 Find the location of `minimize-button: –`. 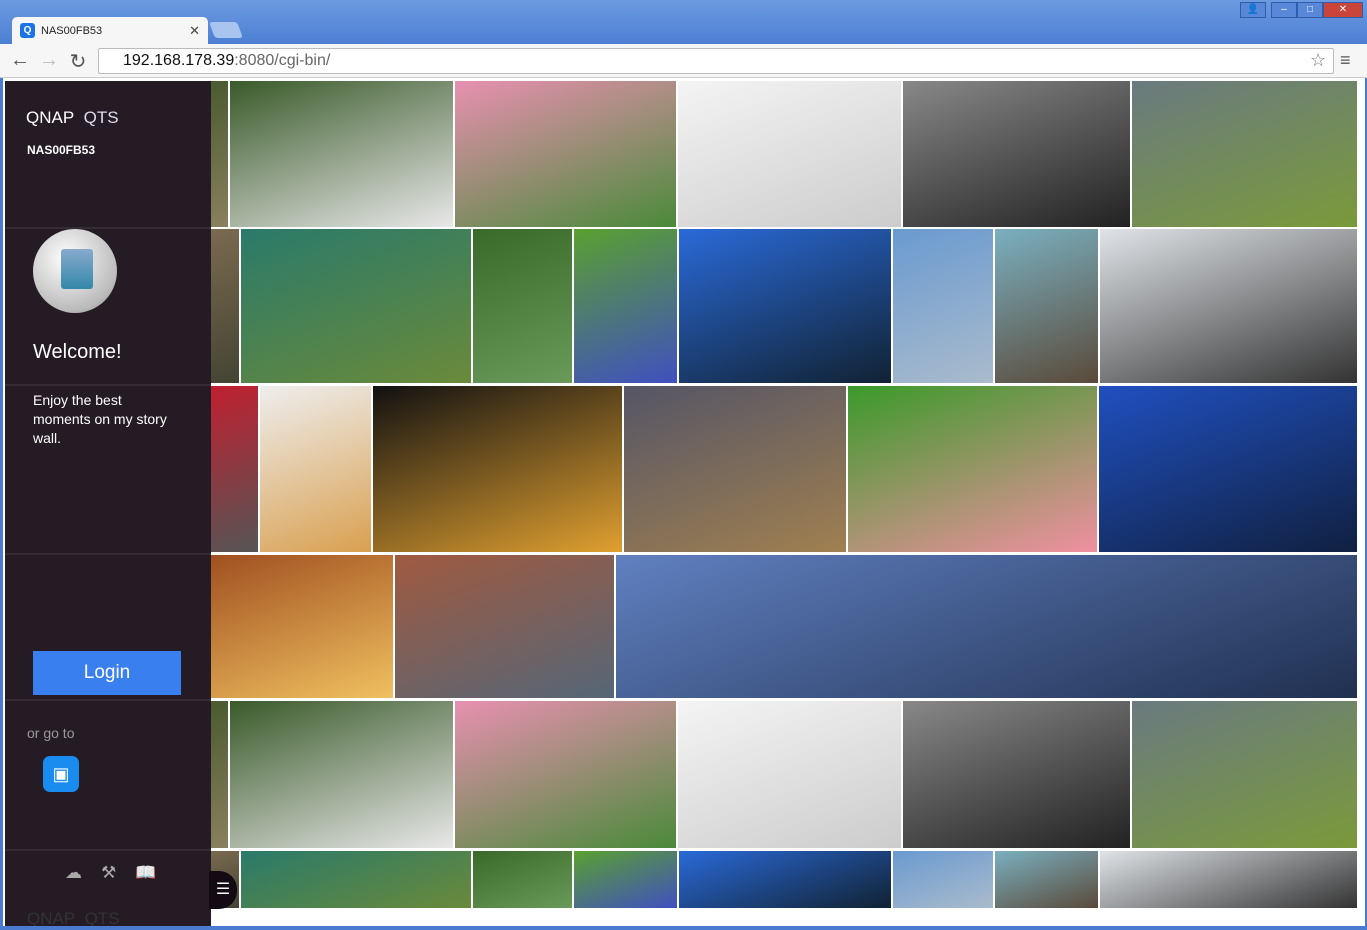

minimize-button: – is located at coordinates (1284, 10).